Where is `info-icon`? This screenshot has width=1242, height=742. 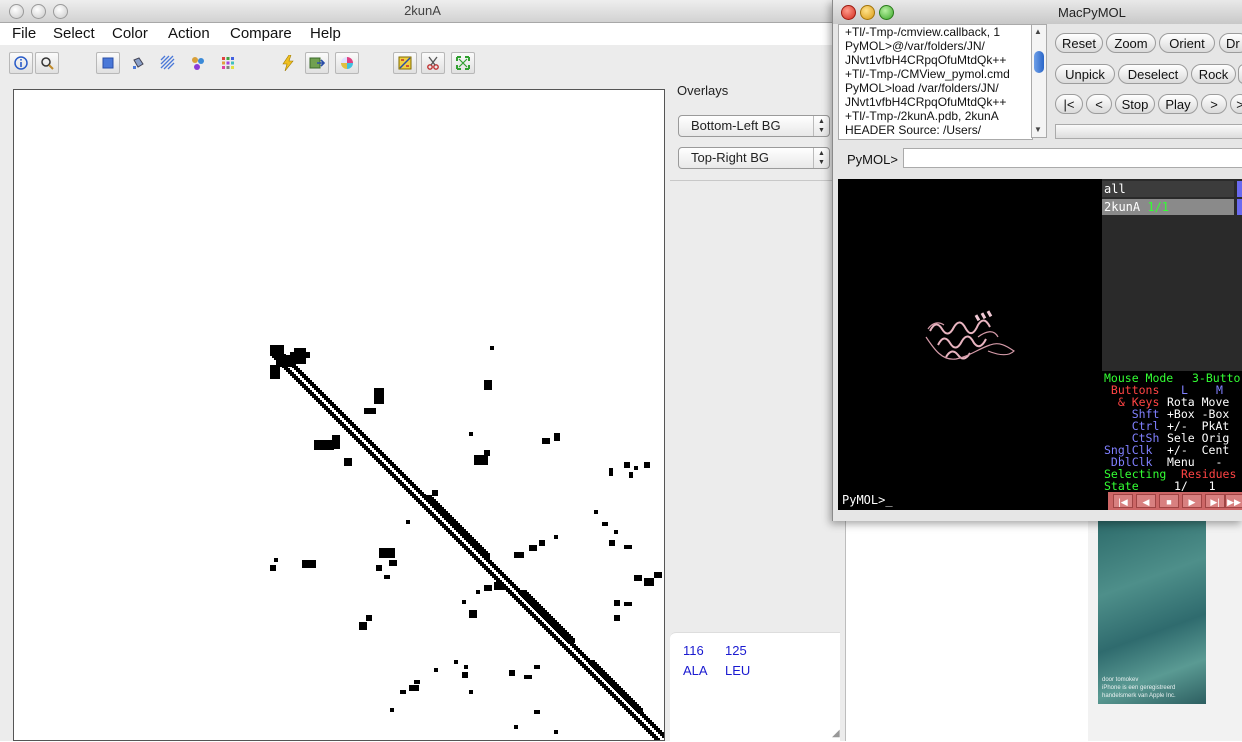
info-icon is located at coordinates (21, 63).